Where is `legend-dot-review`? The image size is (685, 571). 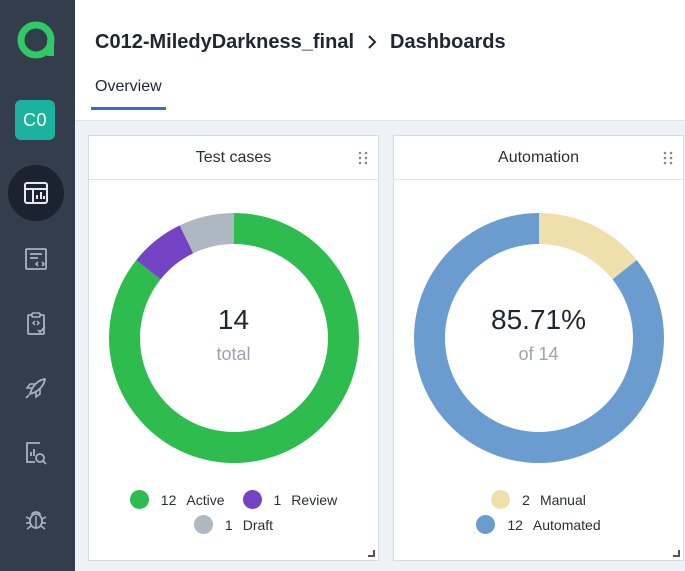 legend-dot-review is located at coordinates (252, 499).